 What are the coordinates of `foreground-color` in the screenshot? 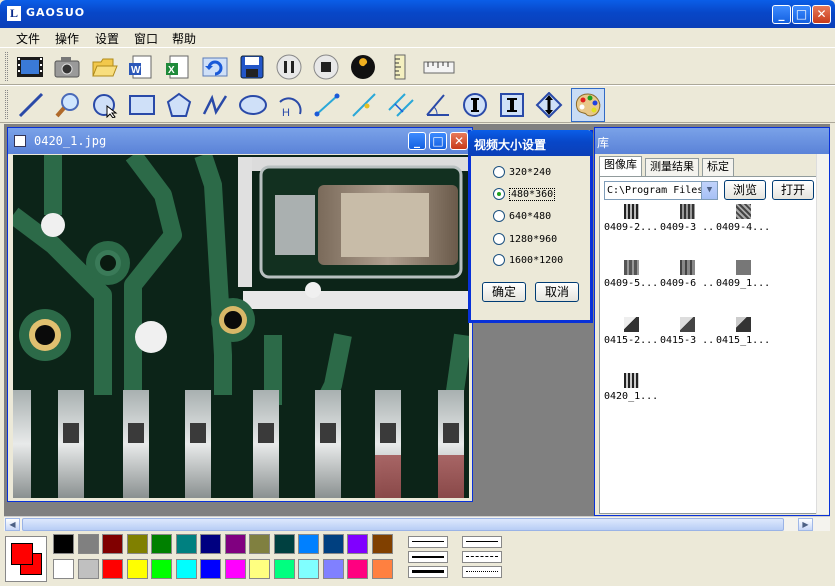 It's located at (22, 554).